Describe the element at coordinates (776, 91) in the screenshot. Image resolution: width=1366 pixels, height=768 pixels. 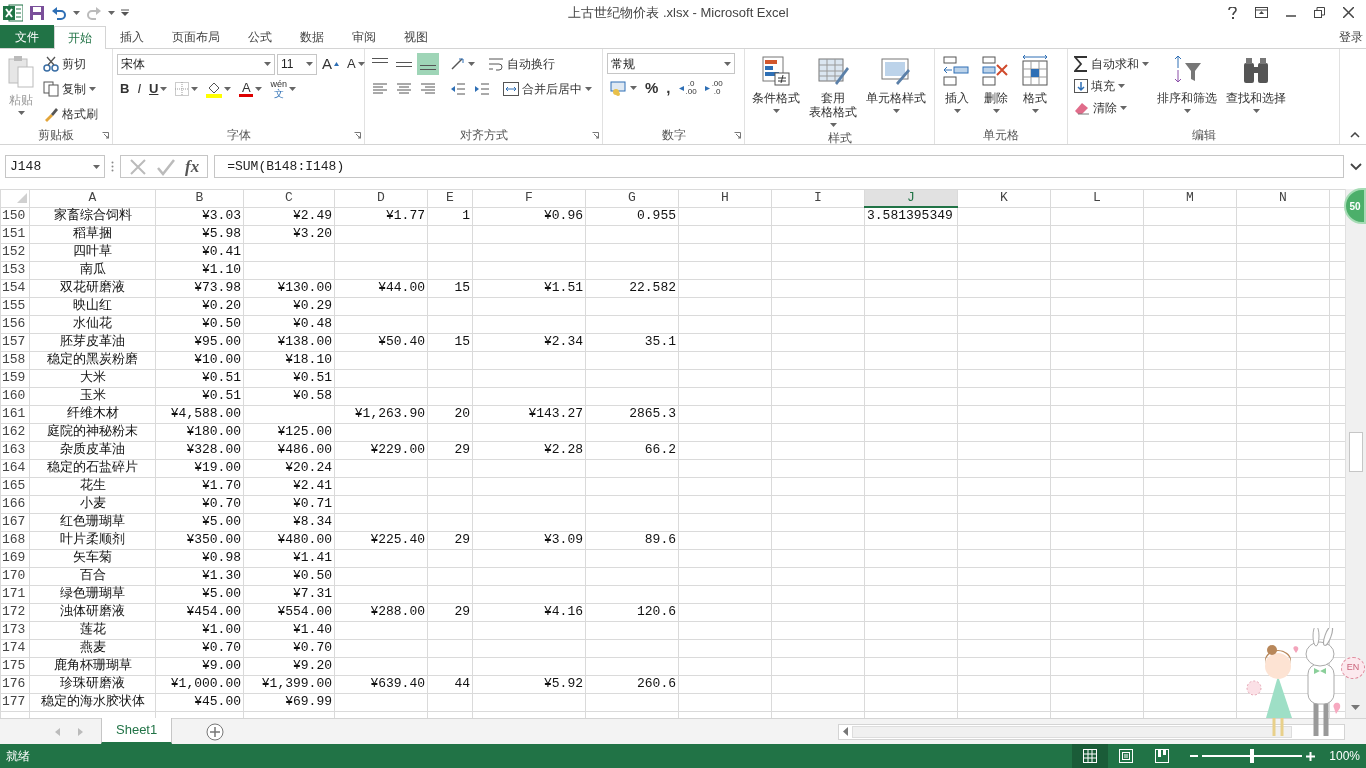
I see `conditional-format-button: 条件格式` at that location.